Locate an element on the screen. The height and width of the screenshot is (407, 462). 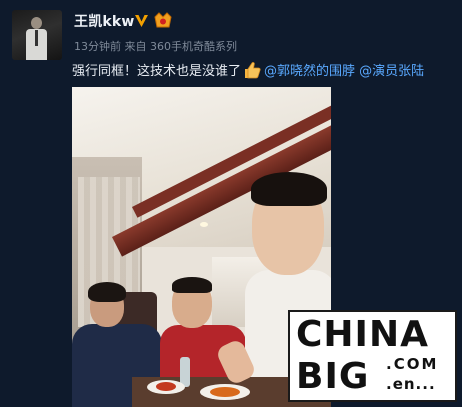
user-avatar is located at coordinates (37, 35).